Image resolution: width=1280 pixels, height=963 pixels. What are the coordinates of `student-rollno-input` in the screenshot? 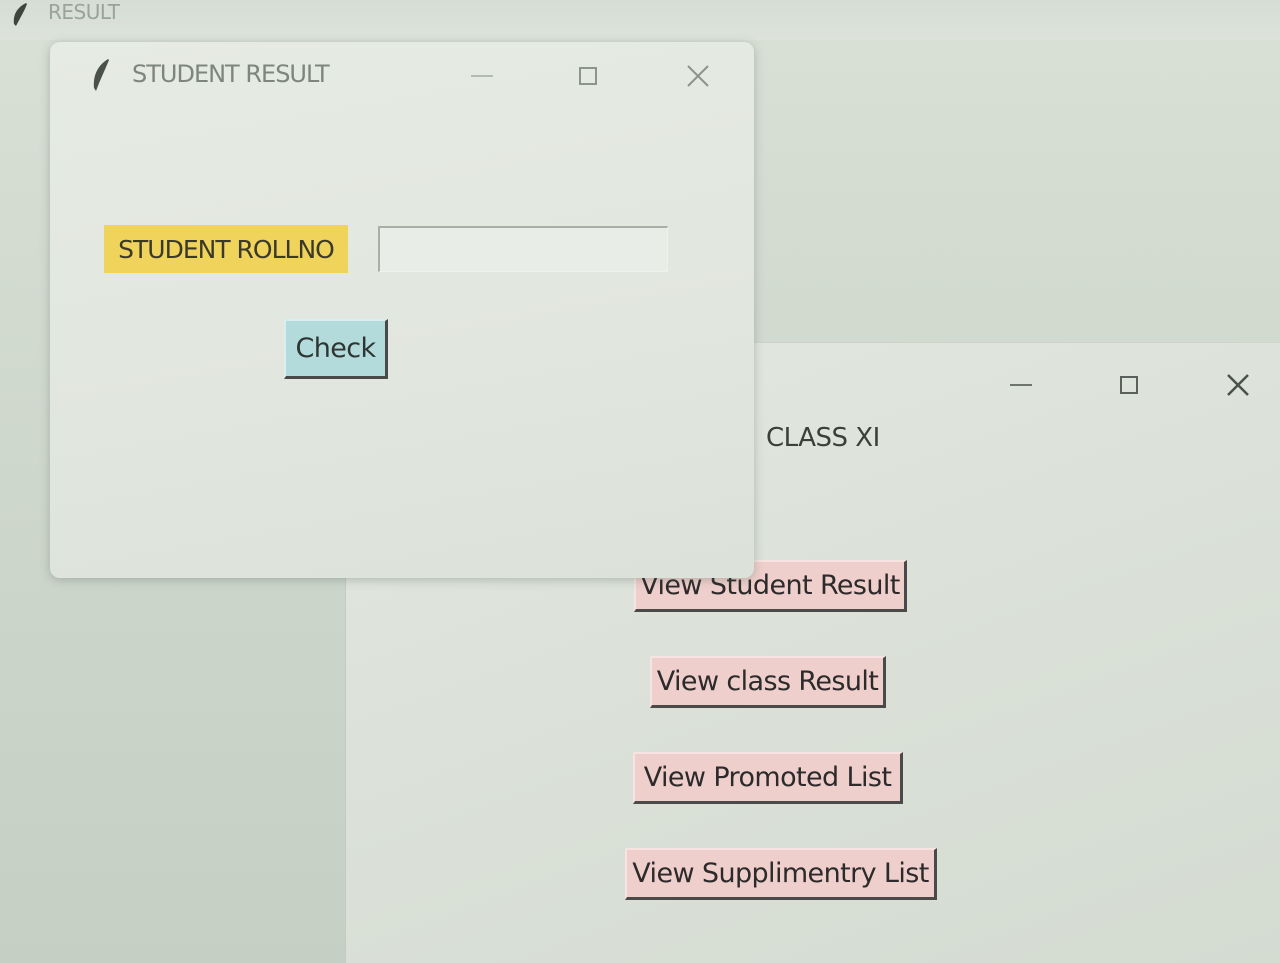 It's located at (523, 249).